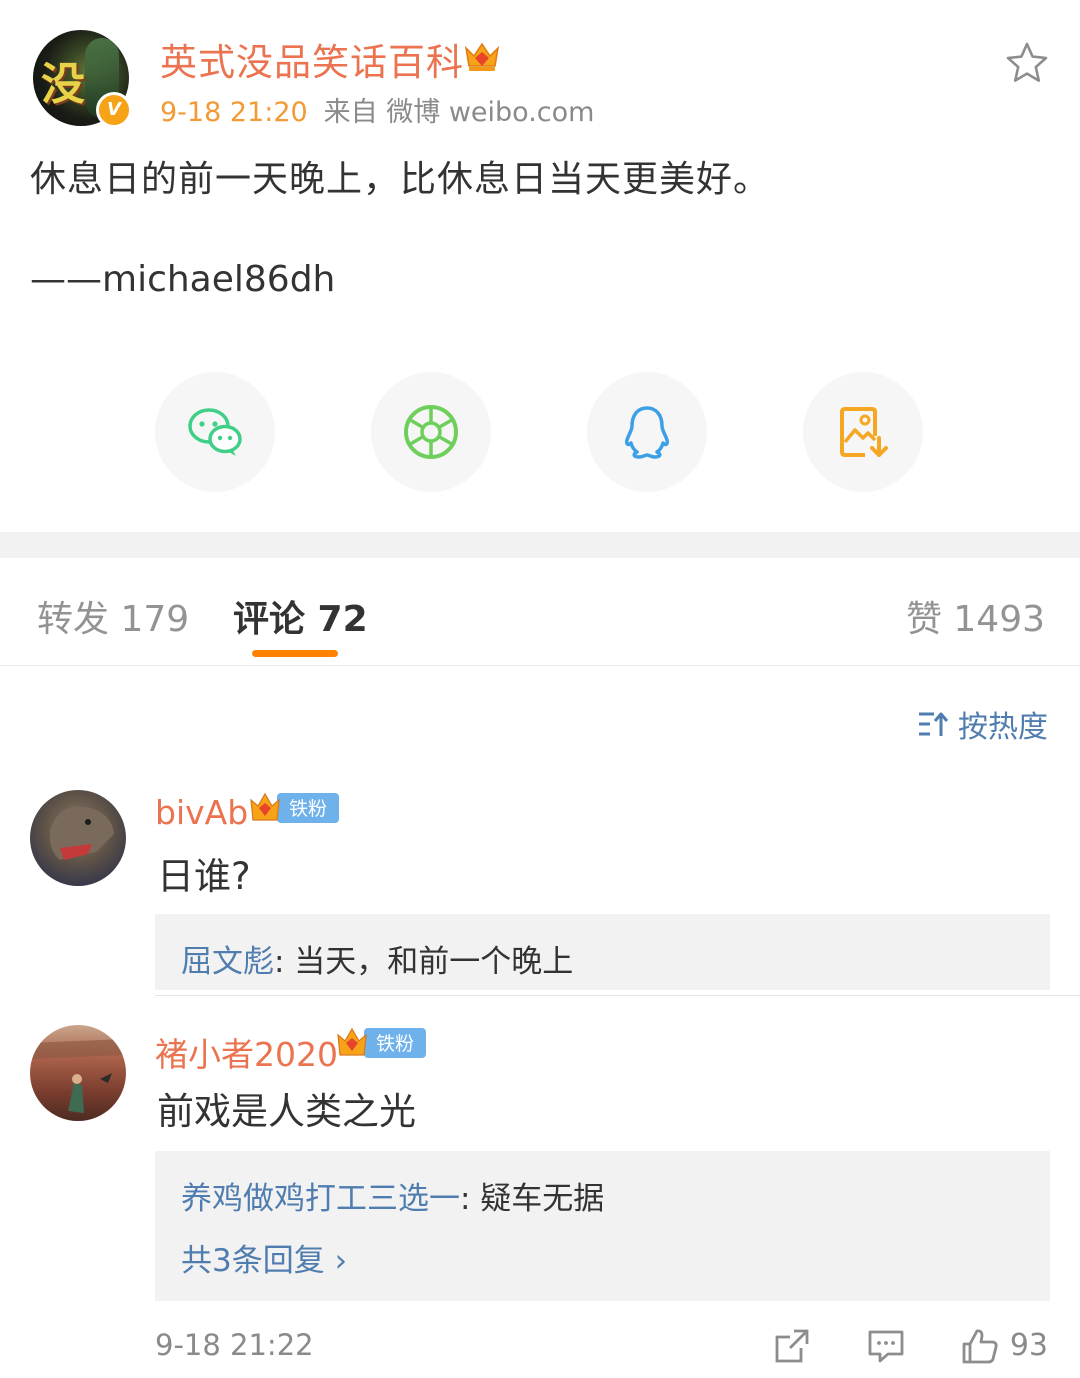 Image resolution: width=1080 pixels, height=1378 pixels. What do you see at coordinates (540, 1346) in the screenshot?
I see `comment-footer: 9-18 21:22 93` at bounding box center [540, 1346].